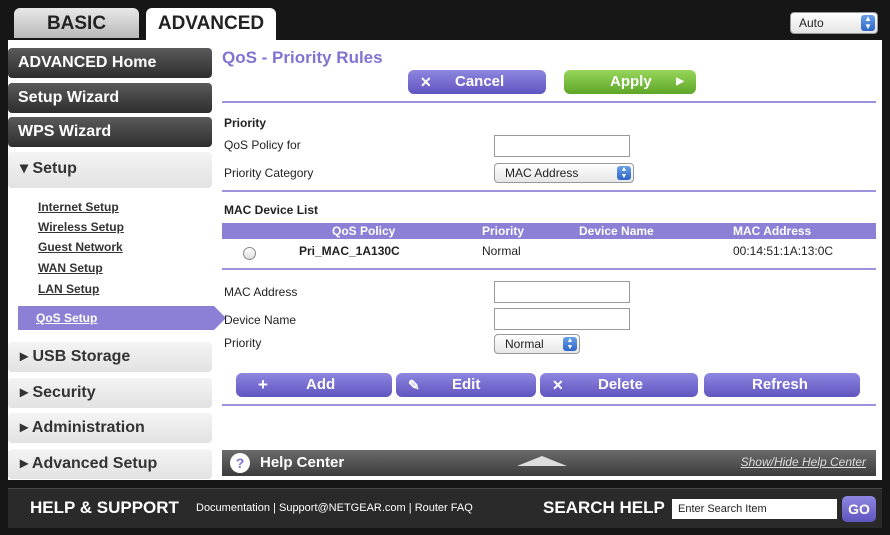 The width and height of the screenshot is (890, 535). I want to click on mac-device-list-heading: MAC Device List, so click(271, 210).